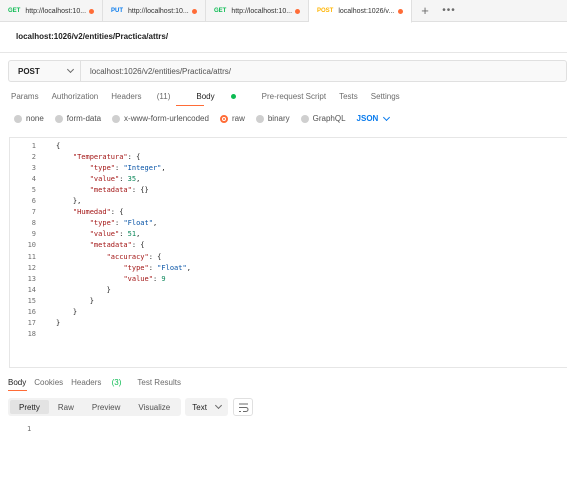 Image resolution: width=567 pixels, height=485 pixels. What do you see at coordinates (31, 300) in the screenshot?
I see `line-number: 15` at bounding box center [31, 300].